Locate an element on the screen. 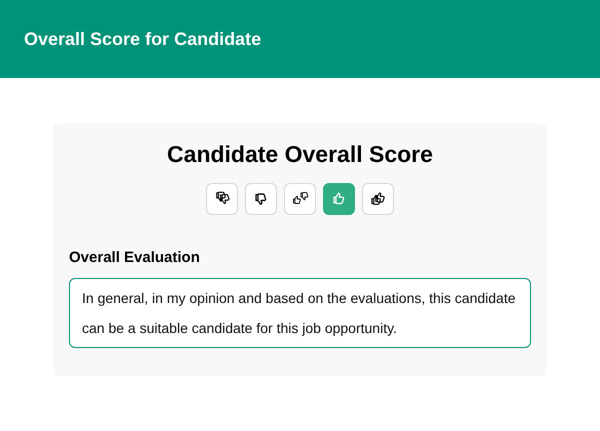  double-thumbs-up-icon is located at coordinates (378, 199).